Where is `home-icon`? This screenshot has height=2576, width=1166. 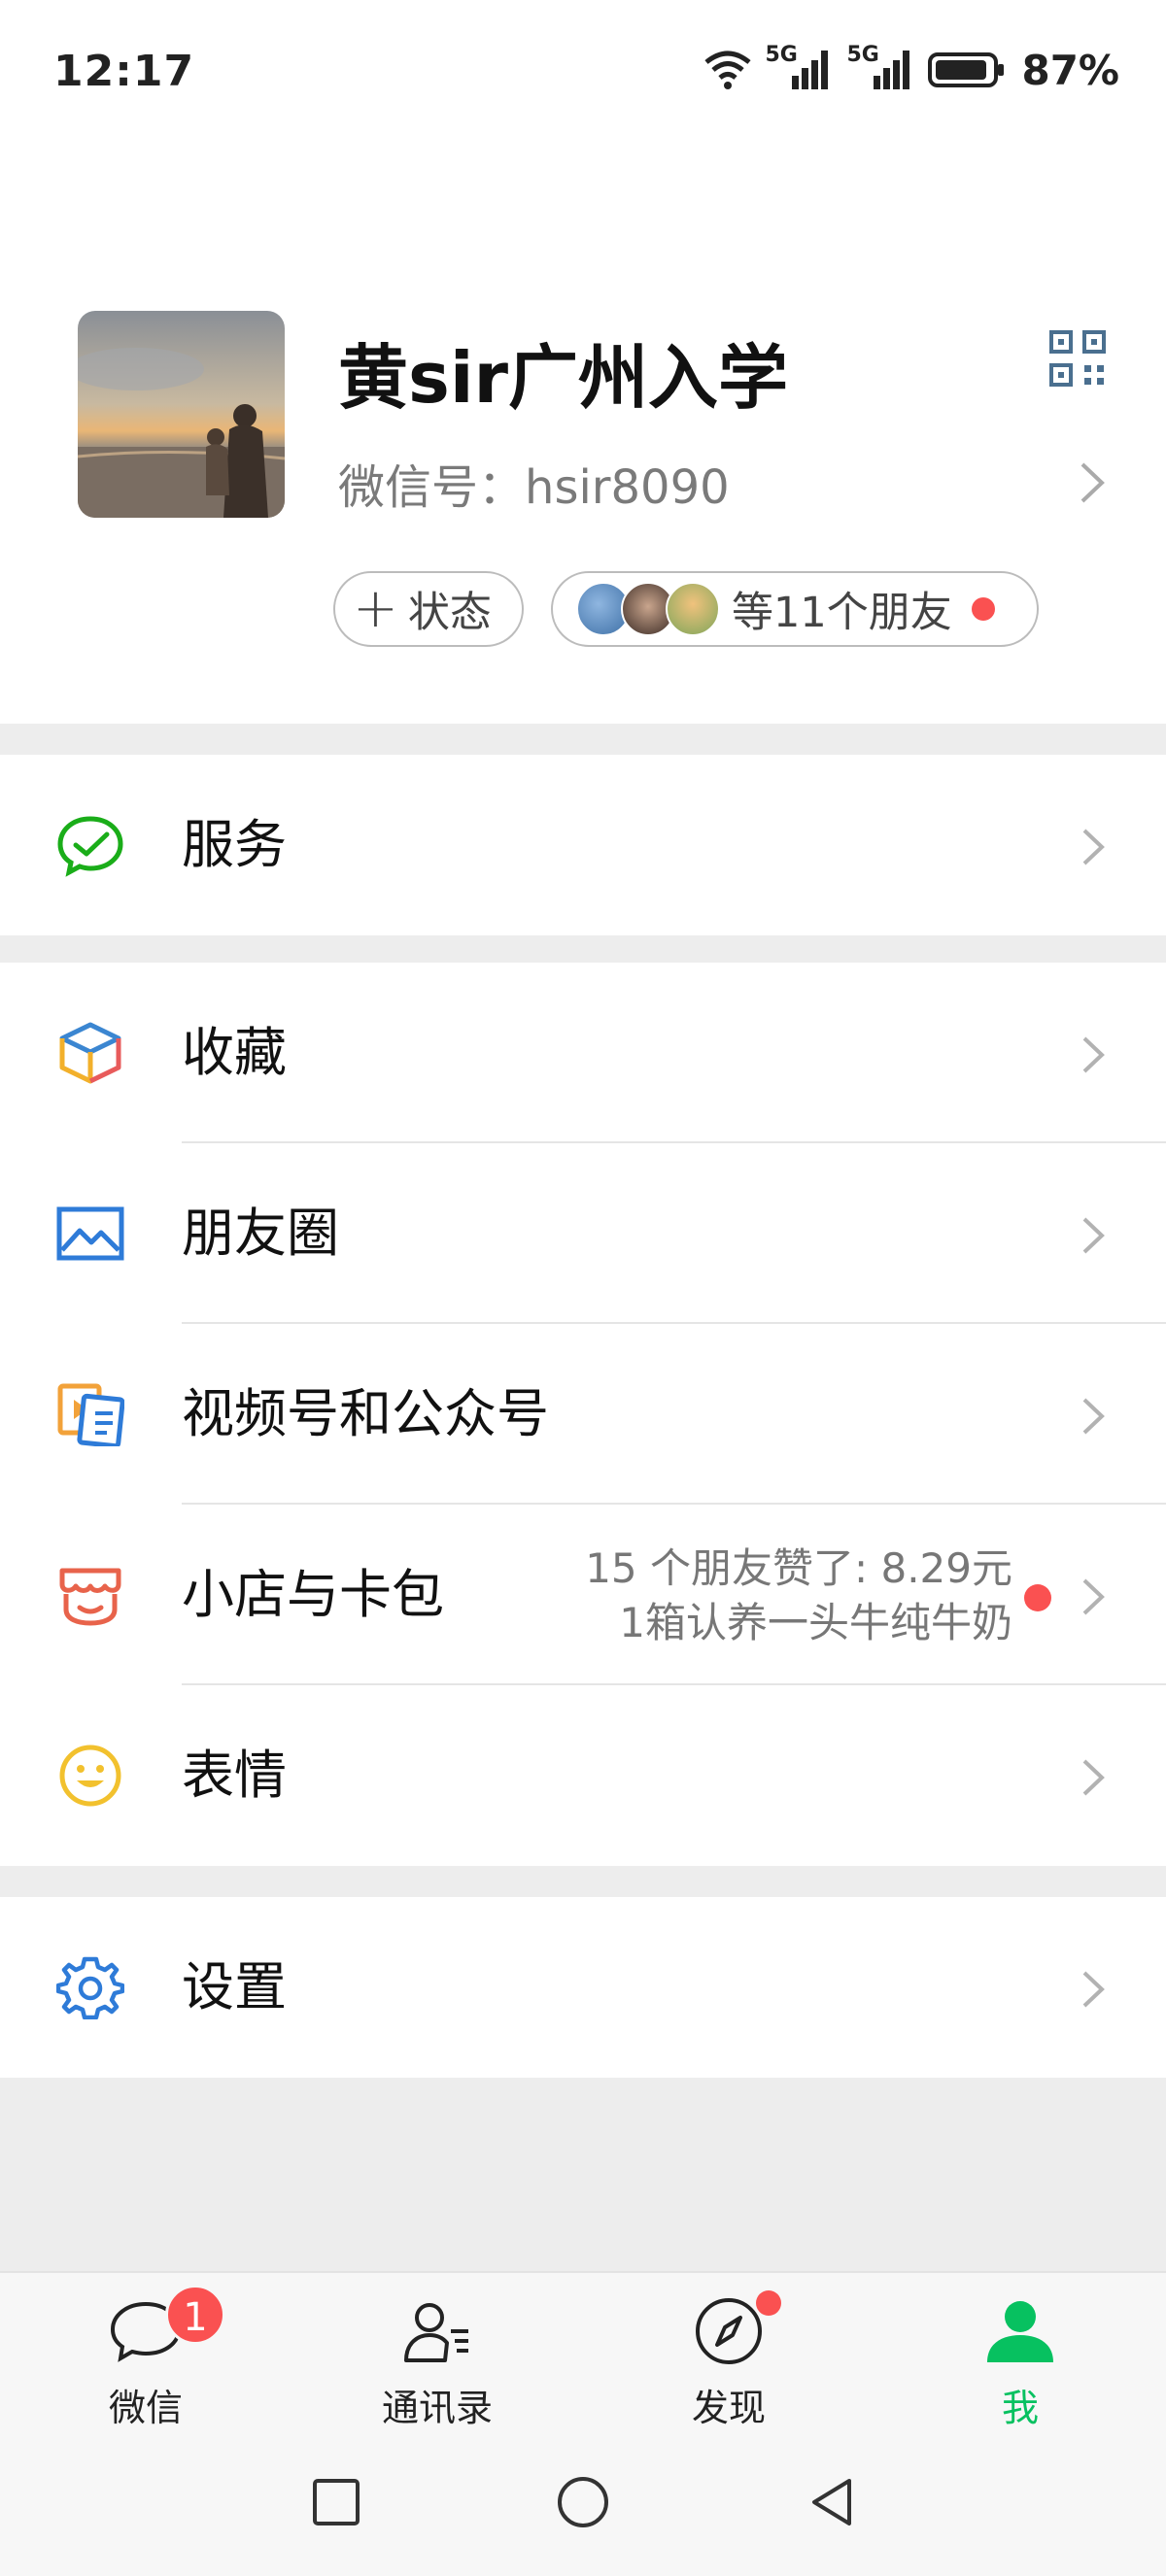
home-icon is located at coordinates (583, 2502).